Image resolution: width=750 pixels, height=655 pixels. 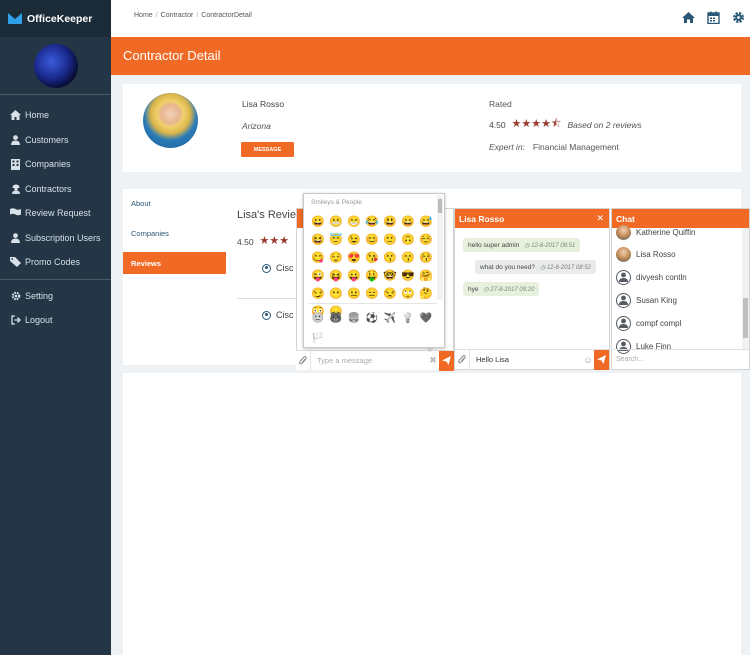 What do you see at coordinates (174, 203) in the screenshot?
I see `tab-about: About` at bounding box center [174, 203].